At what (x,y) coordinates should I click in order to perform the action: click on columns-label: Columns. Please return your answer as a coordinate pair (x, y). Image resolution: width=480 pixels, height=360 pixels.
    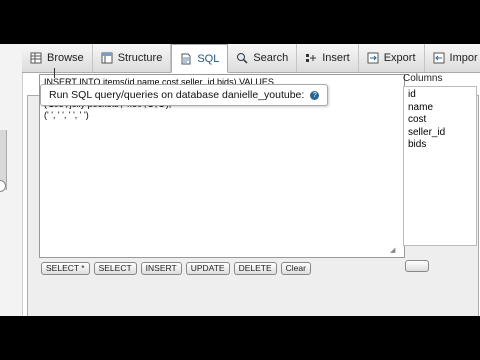
    Looking at the image, I should click on (423, 78).